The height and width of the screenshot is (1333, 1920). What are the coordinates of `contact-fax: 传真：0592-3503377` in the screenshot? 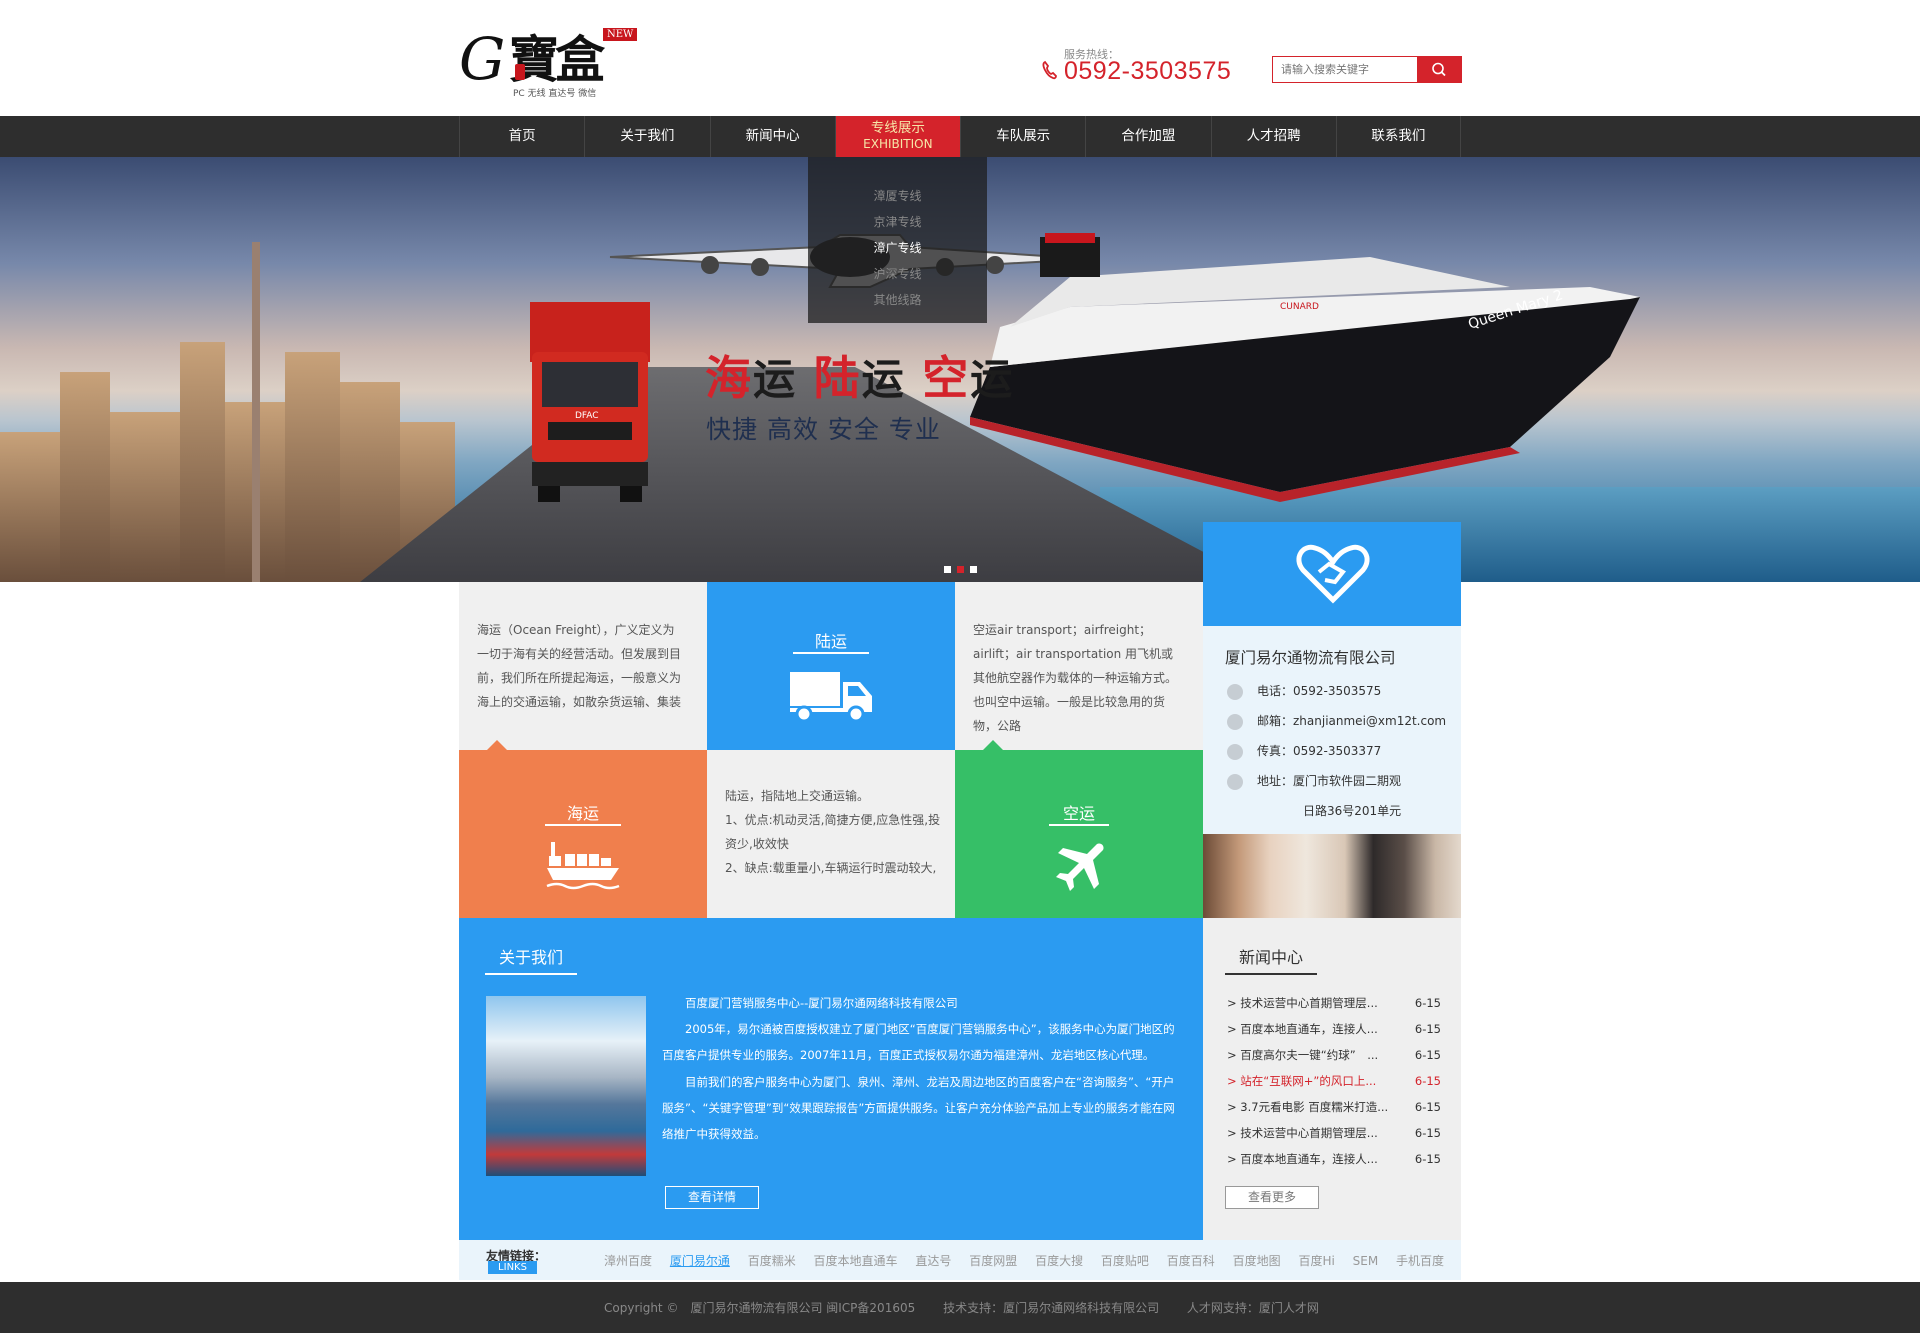 It's located at (1304, 751).